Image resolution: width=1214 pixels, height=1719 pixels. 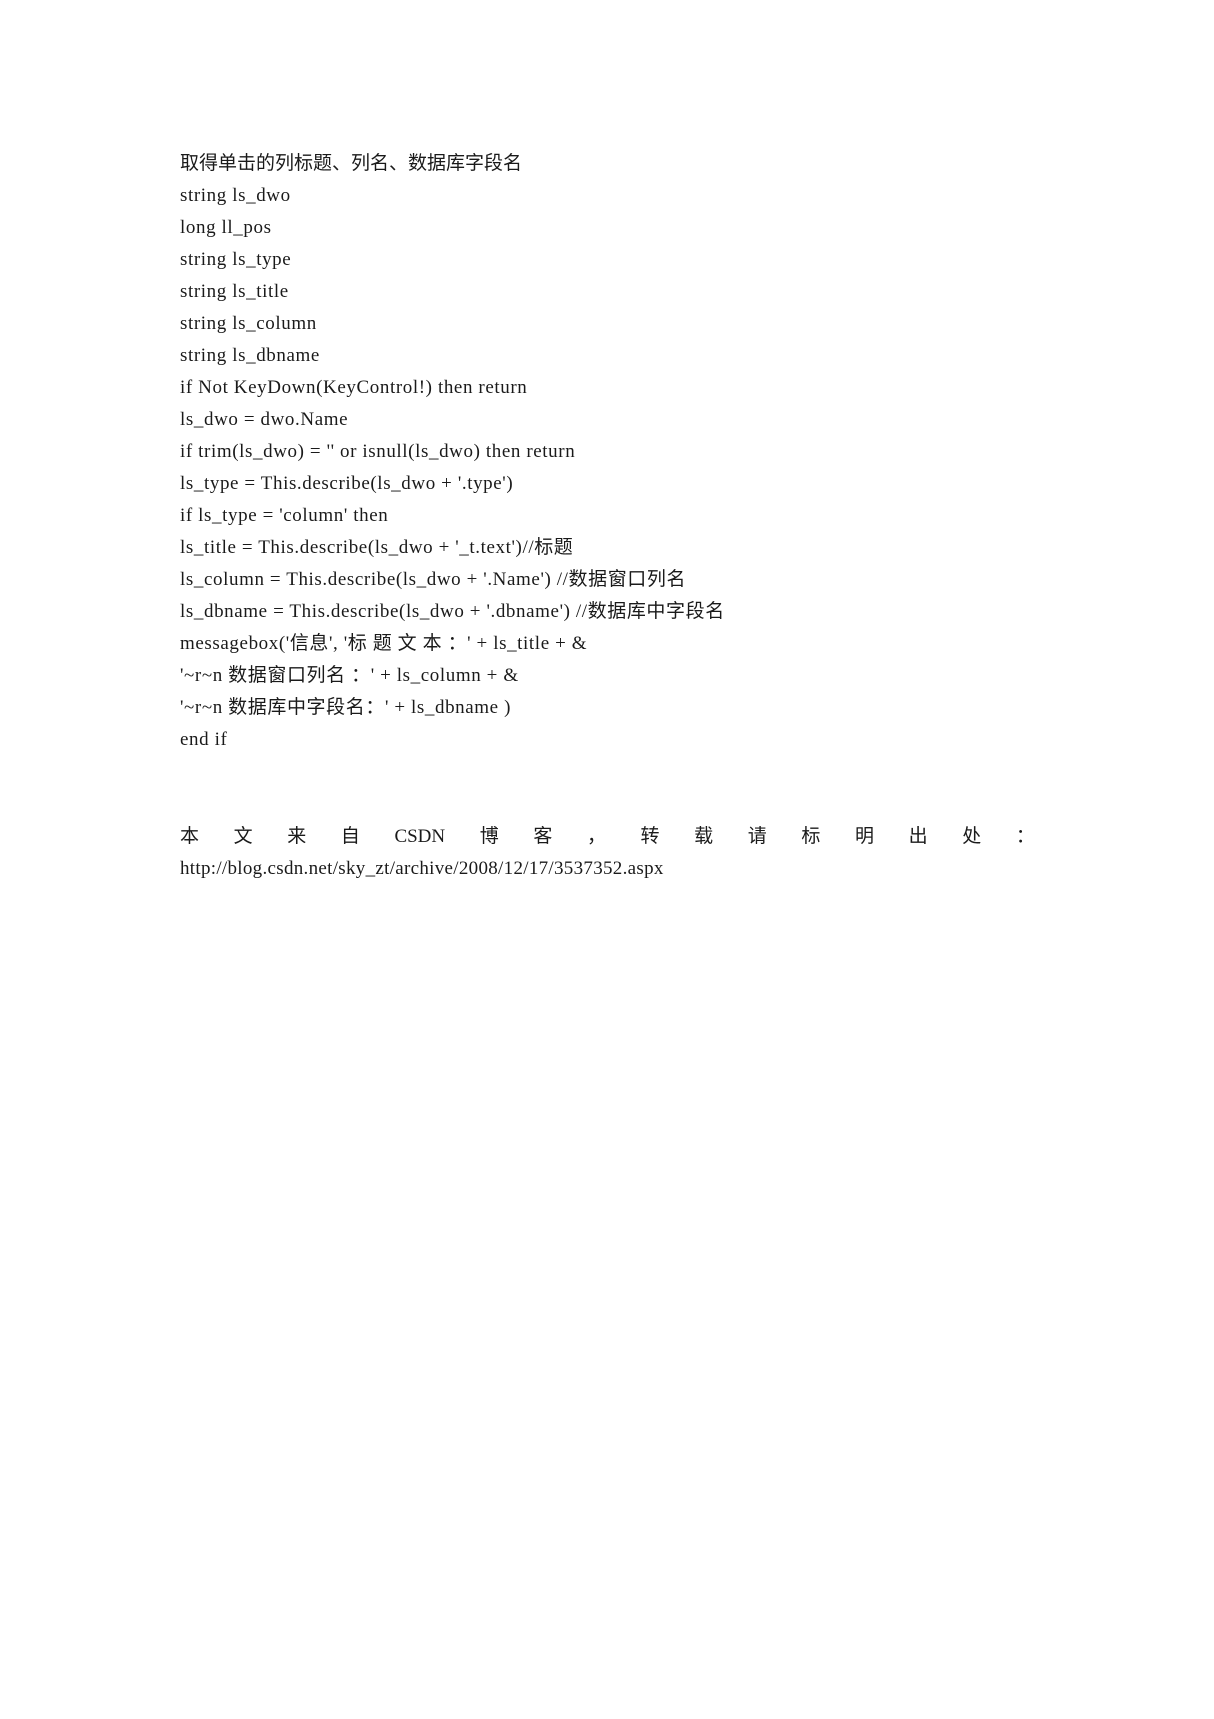 What do you see at coordinates (351, 163) in the screenshot?
I see `document-heading: 取得单击的列标题、列名、数据库字段名` at bounding box center [351, 163].